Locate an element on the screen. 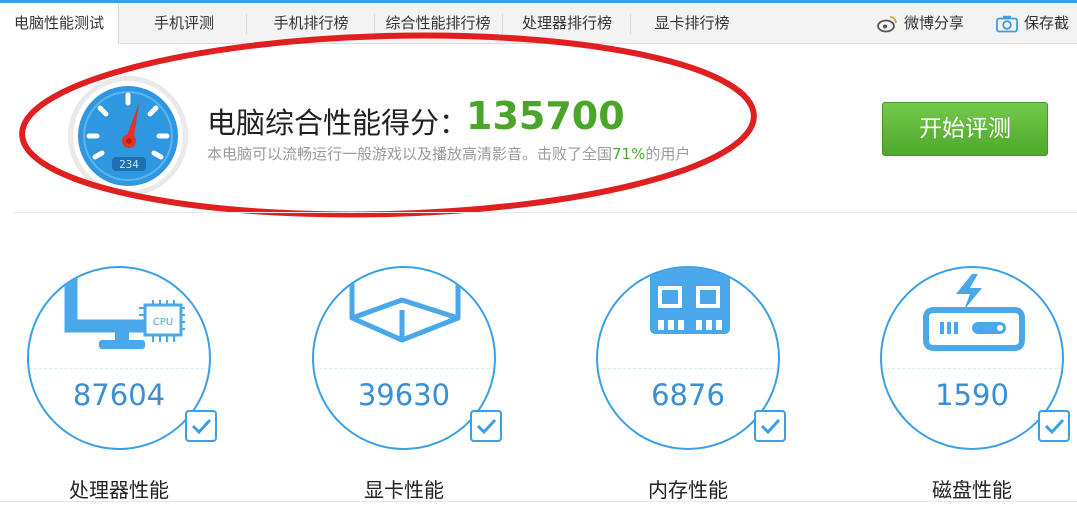 The height and width of the screenshot is (509, 1077). metric-cpu: CPU 87604 处理器性能 is located at coordinates (127, 382).